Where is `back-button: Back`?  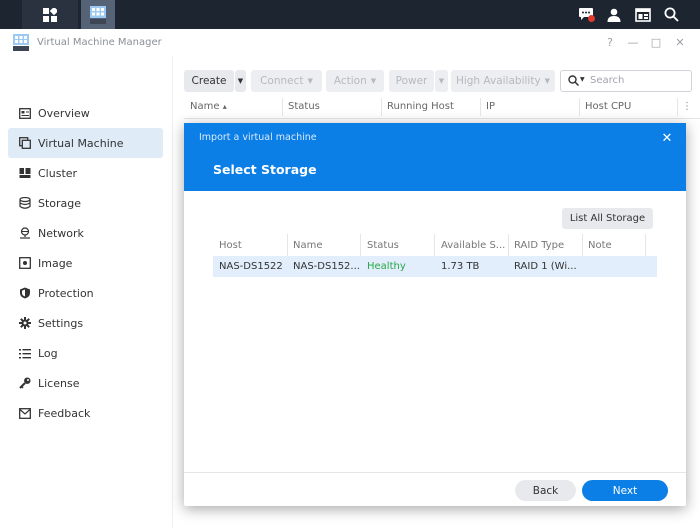
back-button: Back is located at coordinates (545, 490).